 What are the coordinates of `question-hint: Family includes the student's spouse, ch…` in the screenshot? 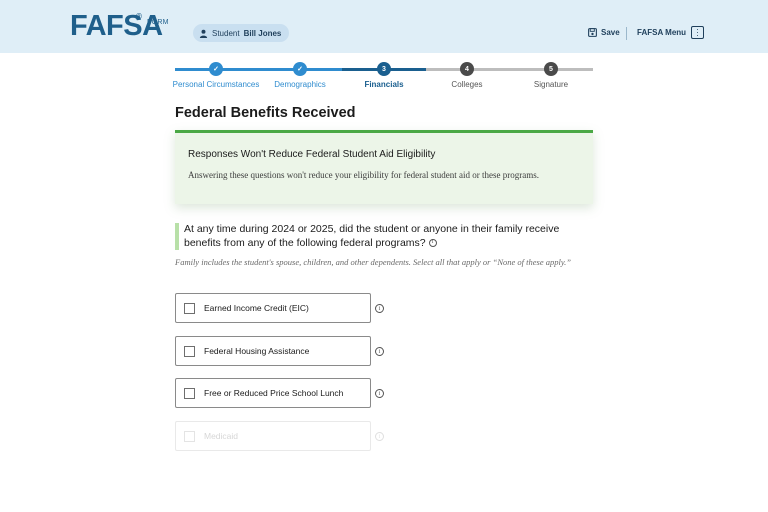 It's located at (373, 262).